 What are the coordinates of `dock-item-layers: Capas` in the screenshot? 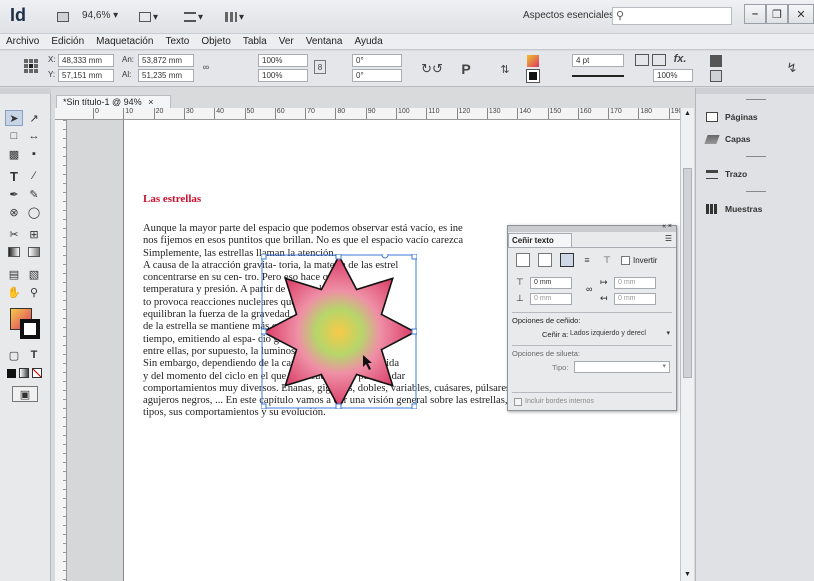 It's located at (755, 139).